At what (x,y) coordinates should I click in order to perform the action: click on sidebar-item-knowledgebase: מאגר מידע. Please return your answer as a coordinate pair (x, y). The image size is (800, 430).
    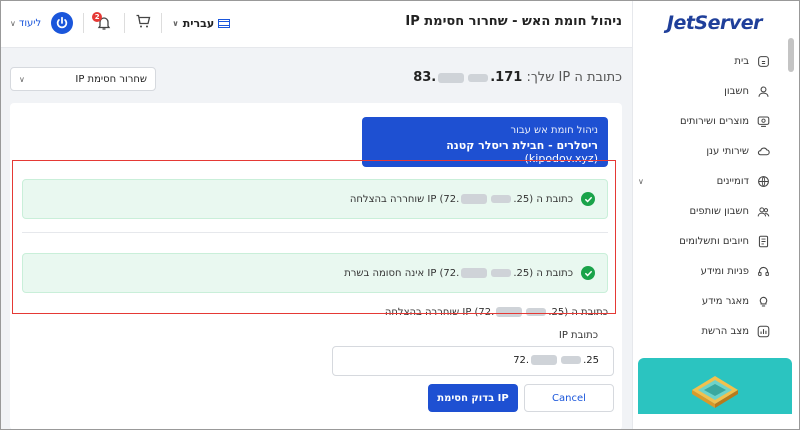
    Looking at the image, I should click on (704, 301).